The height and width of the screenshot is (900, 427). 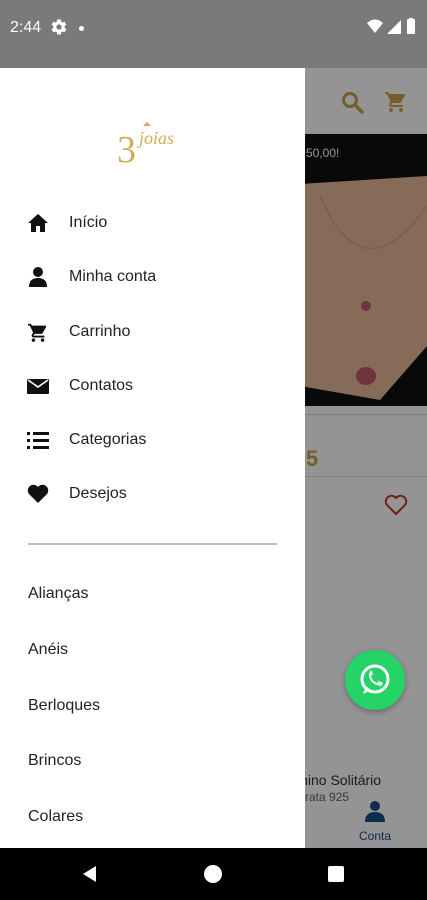 What do you see at coordinates (90, 874) in the screenshot?
I see `back-icon` at bounding box center [90, 874].